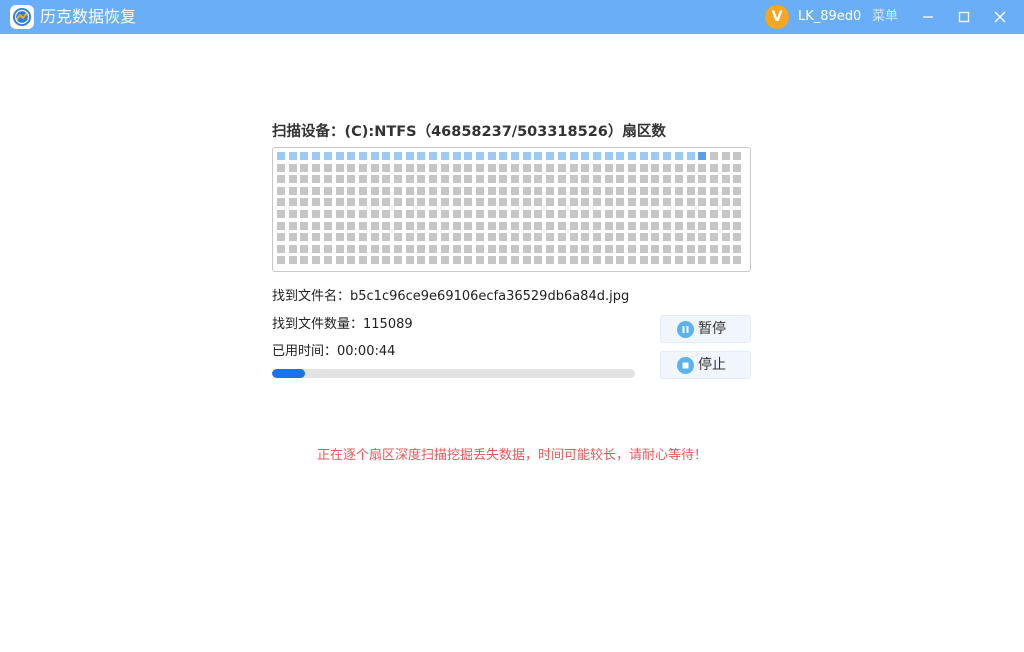  What do you see at coordinates (829, 17) in the screenshot?
I see `username: LK_89ed0` at bounding box center [829, 17].